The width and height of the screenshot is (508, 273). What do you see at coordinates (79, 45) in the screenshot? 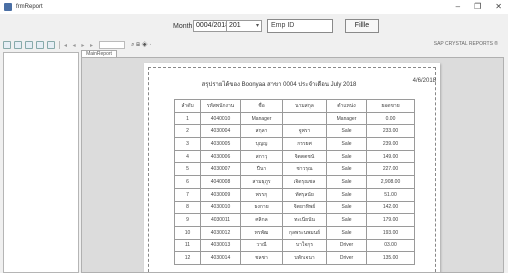
I see `page-navigation: ◂ ◂ ▸ ▸` at bounding box center [79, 45].